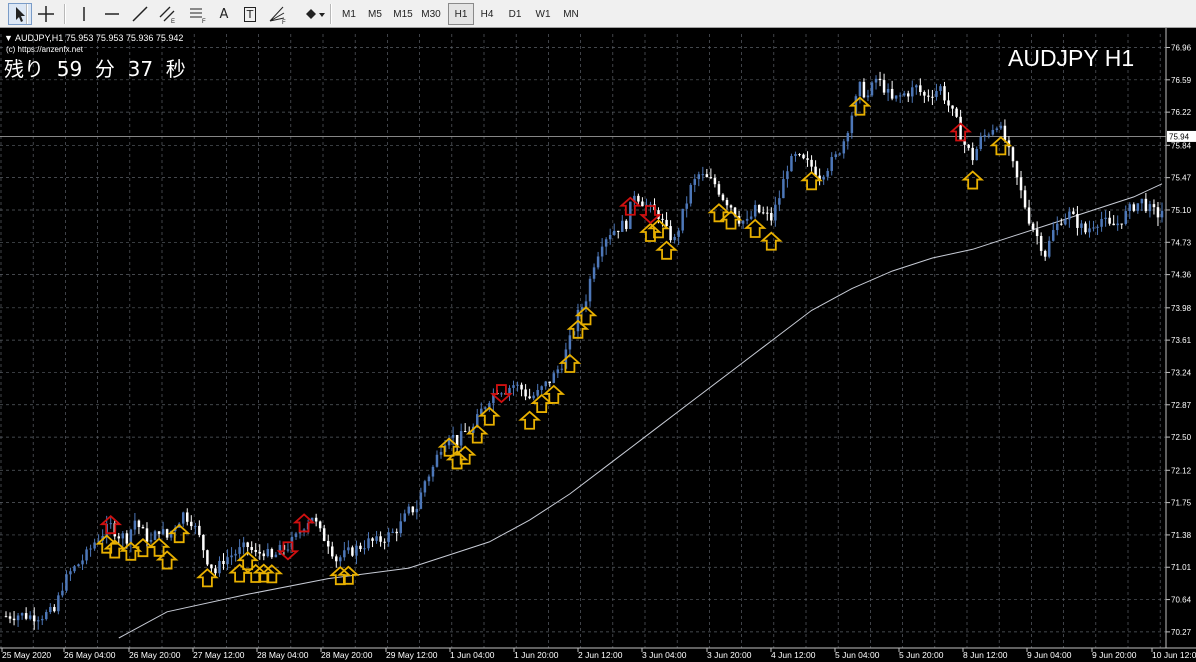  Describe the element at coordinates (250, 14) in the screenshot. I see `text-label-tool: T` at that location.